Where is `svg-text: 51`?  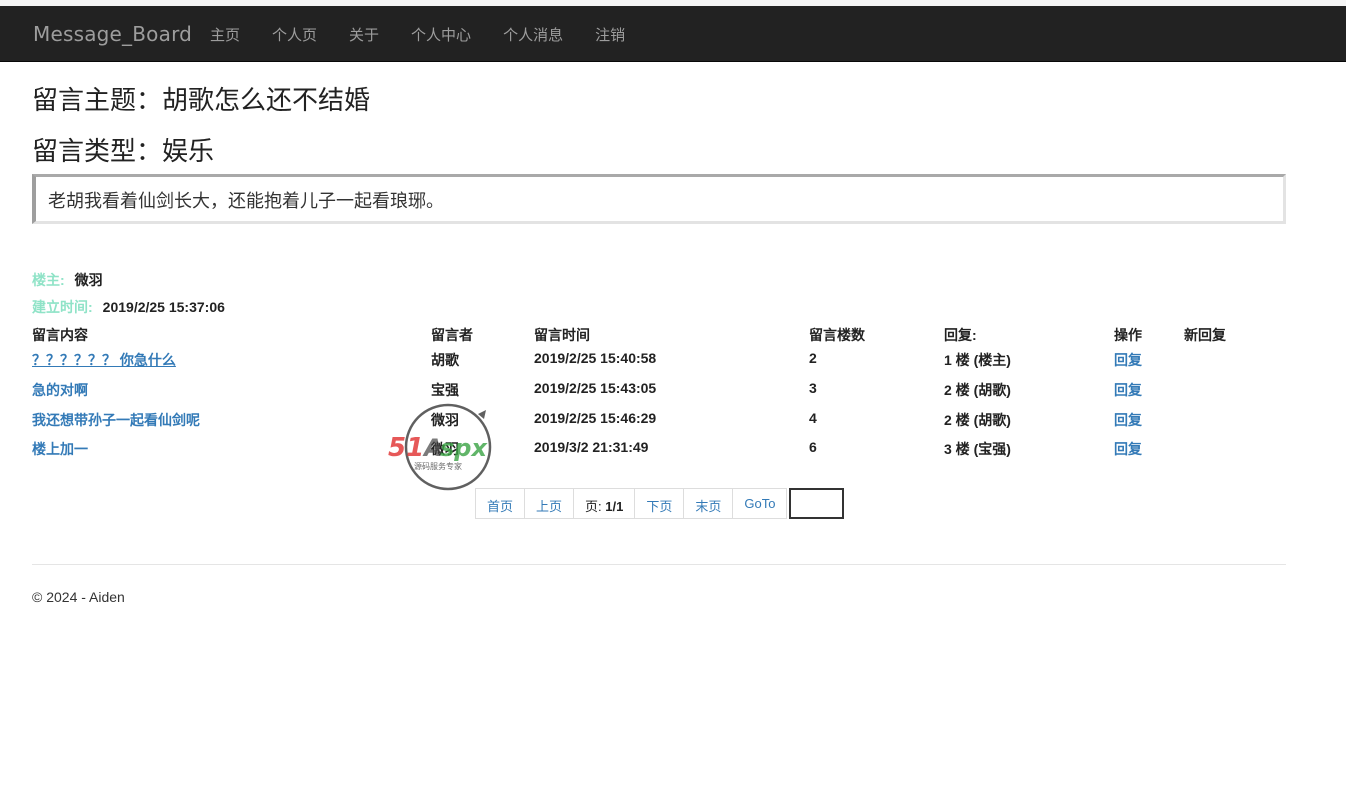
svg-text: 51 is located at coordinates (406, 448).